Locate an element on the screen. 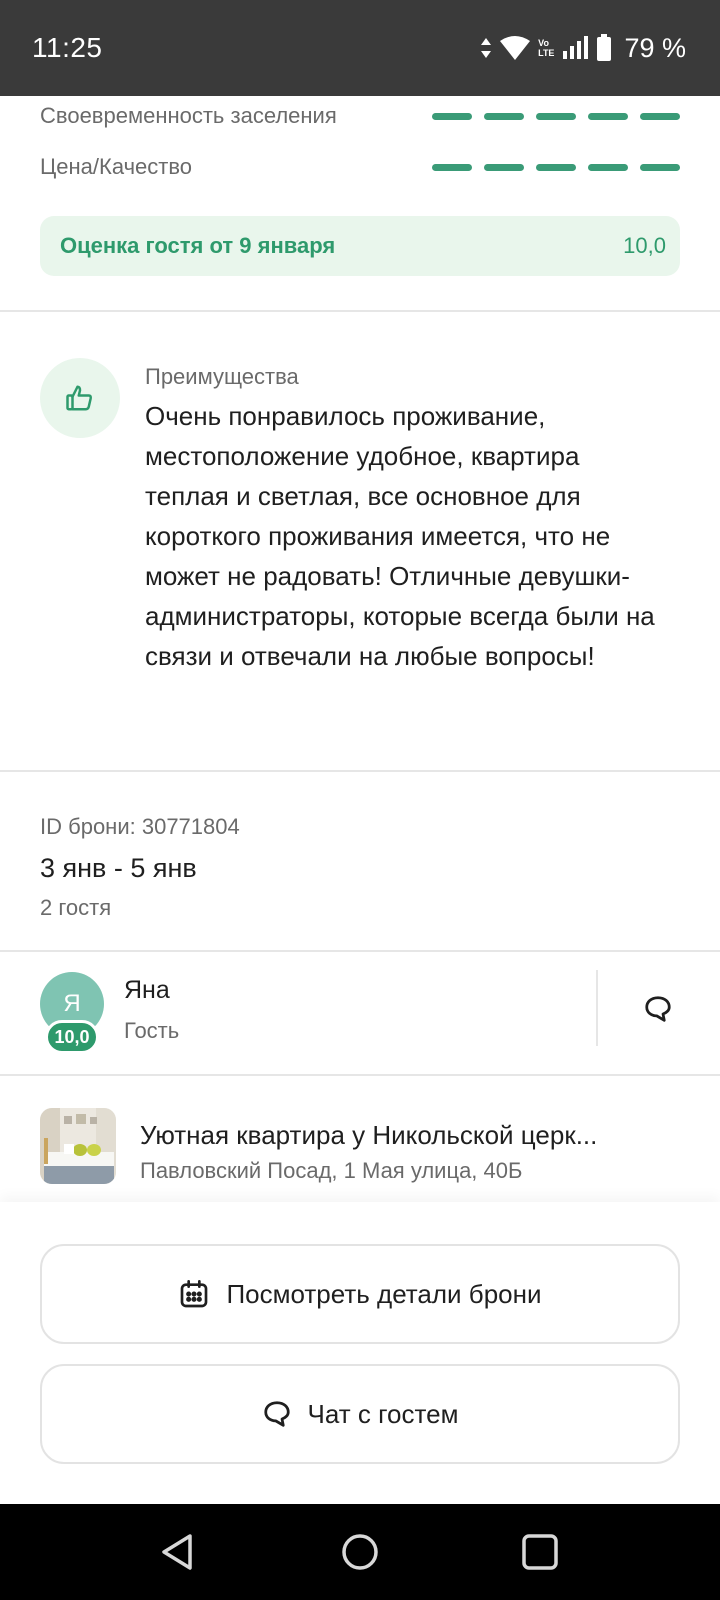 The width and height of the screenshot is (720, 1600). booking-guests: 2 гостя is located at coordinates (76, 907).